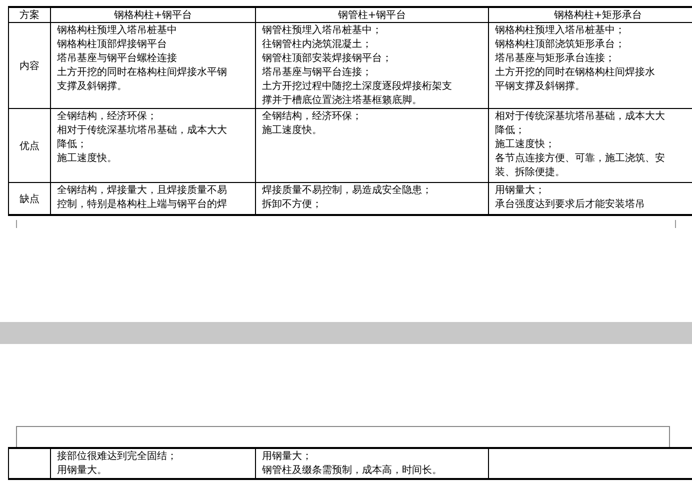 This screenshot has width=692, height=481. I want to click on cell-text: 全钢结构，焊接量大，且焊接质量不易, so click(142, 191).